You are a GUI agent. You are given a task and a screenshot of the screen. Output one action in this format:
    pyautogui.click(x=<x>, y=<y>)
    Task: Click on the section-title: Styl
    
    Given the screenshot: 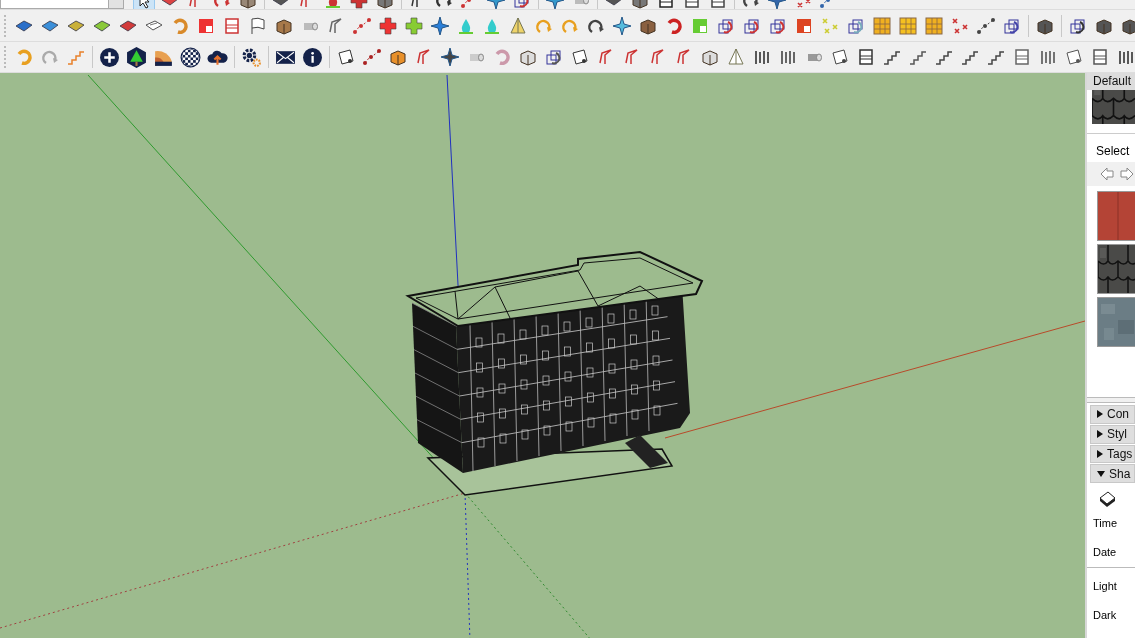 What is the action you would take?
    pyautogui.click(x=1117, y=434)
    